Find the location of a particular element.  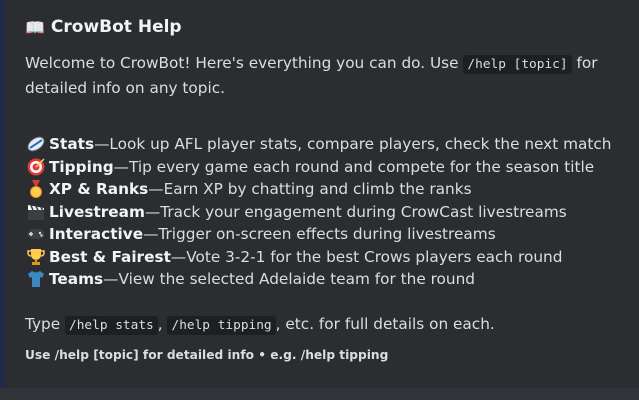

embed-title-text: CrowBot Help is located at coordinates (116, 27).